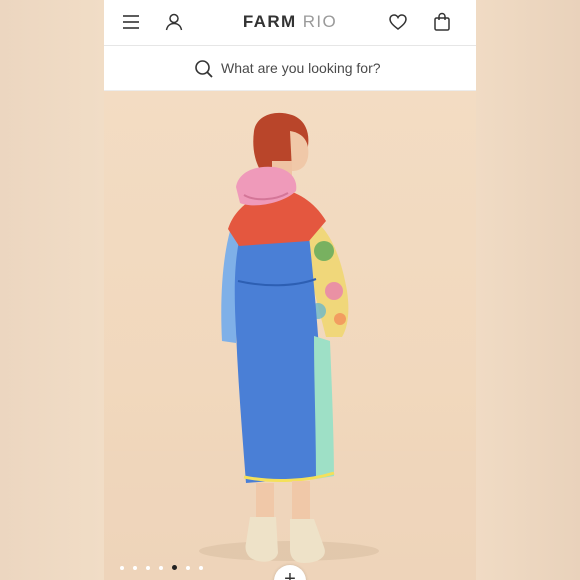 This screenshot has width=580, height=580. Describe the element at coordinates (442, 22) in the screenshot. I see `bag-icon` at that location.